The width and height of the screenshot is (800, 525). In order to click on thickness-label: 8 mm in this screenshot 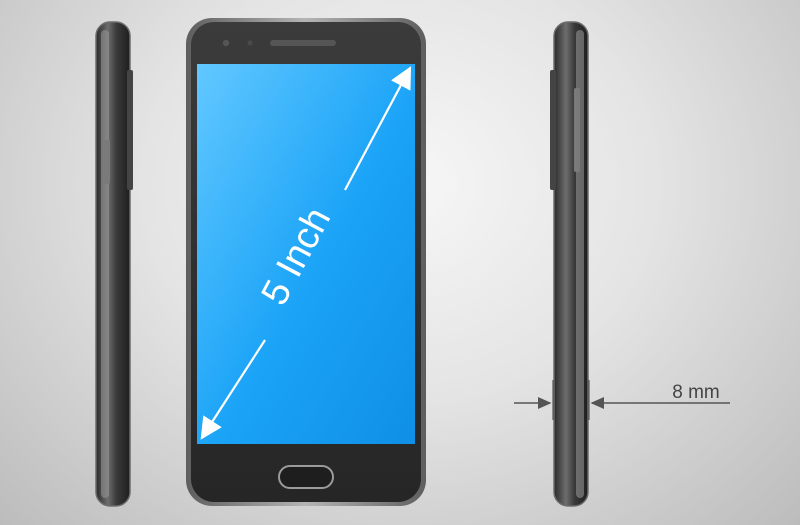, I will do `click(696, 392)`.